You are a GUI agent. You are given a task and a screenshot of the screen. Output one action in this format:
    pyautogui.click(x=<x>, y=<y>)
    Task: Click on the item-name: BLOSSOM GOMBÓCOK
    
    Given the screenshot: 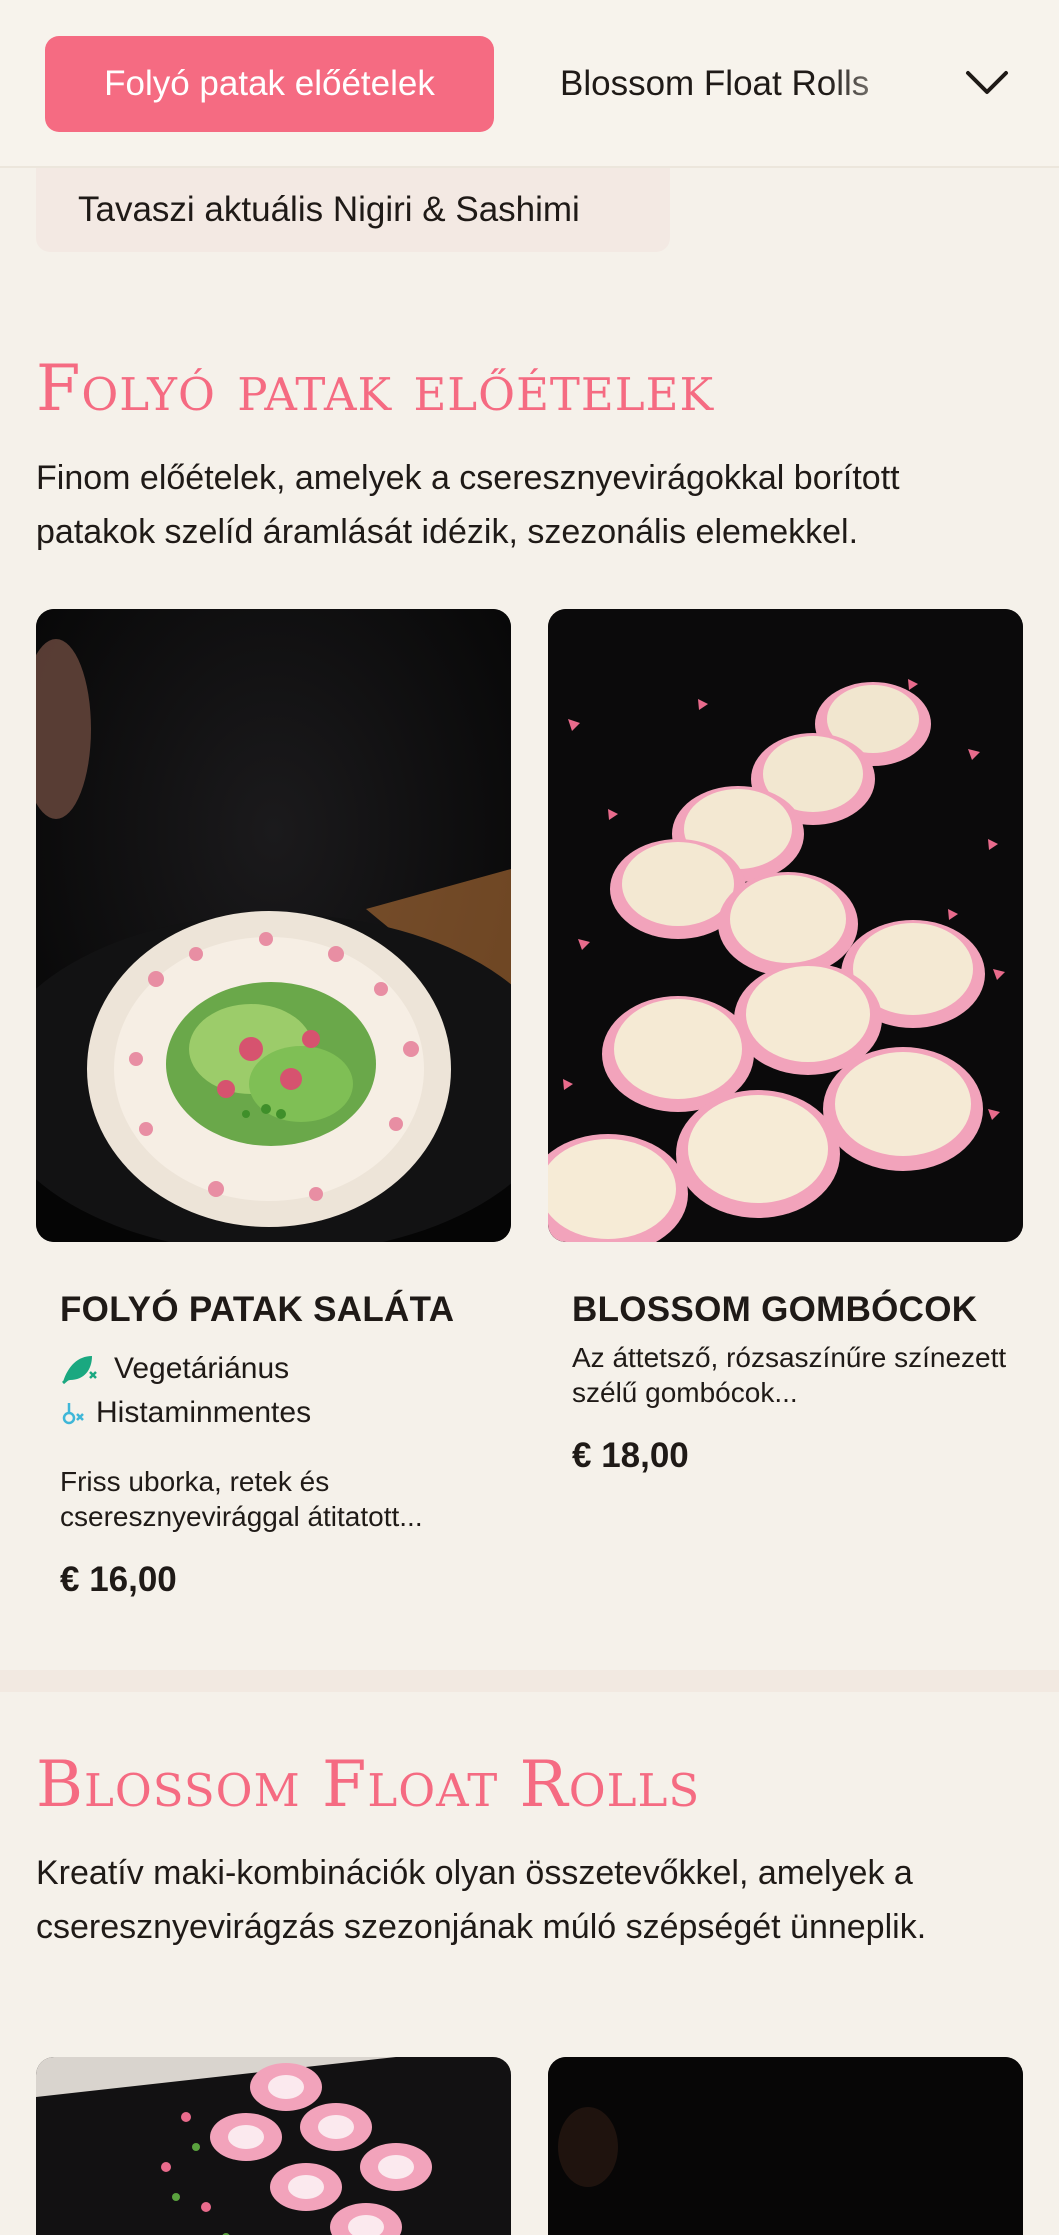 What is the action you would take?
    pyautogui.click(x=775, y=1309)
    